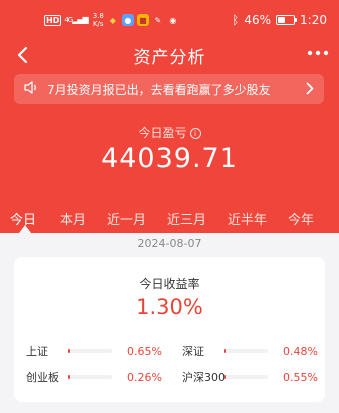 The image size is (339, 413). What do you see at coordinates (42, 377) in the screenshot?
I see `index-label: 创业板` at bounding box center [42, 377].